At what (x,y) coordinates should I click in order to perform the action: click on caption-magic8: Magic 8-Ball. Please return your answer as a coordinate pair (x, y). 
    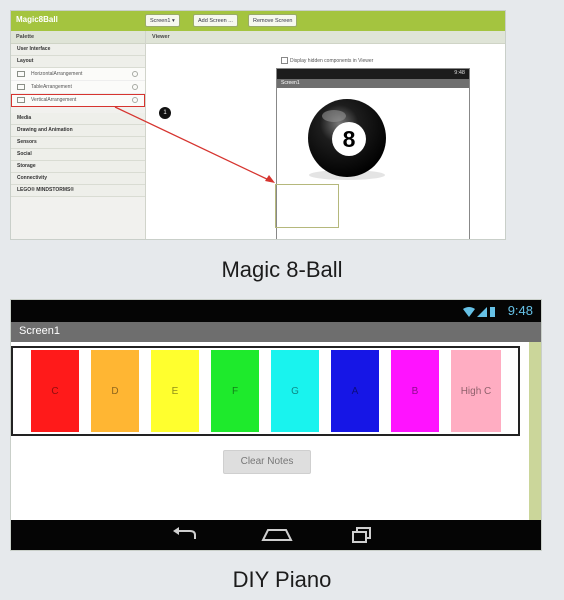
    Looking at the image, I should click on (282, 269).